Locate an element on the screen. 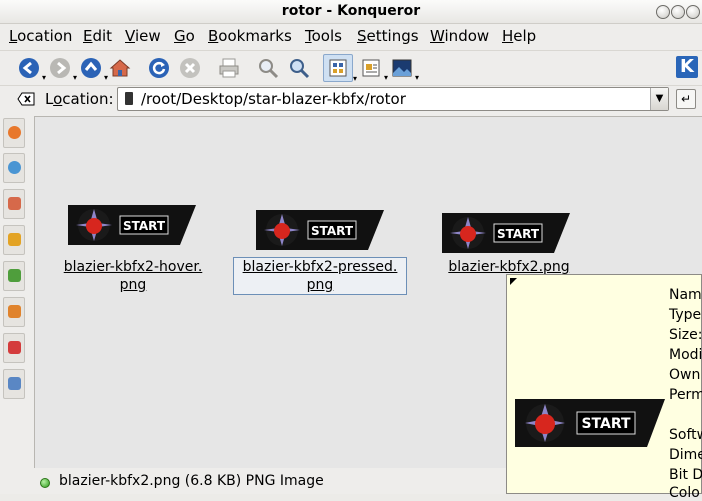  home-folder-tab-icon is located at coordinates (14, 204).